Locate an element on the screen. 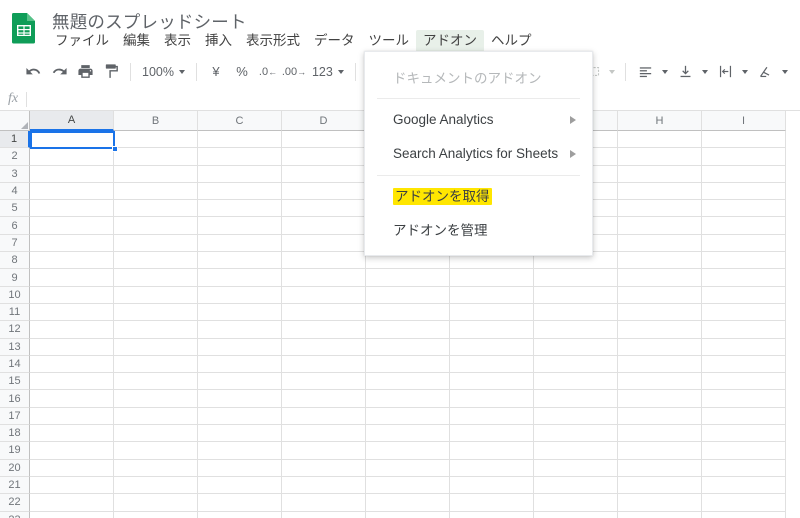 This screenshot has width=800, height=518. cell-H20 is located at coordinates (660, 468).